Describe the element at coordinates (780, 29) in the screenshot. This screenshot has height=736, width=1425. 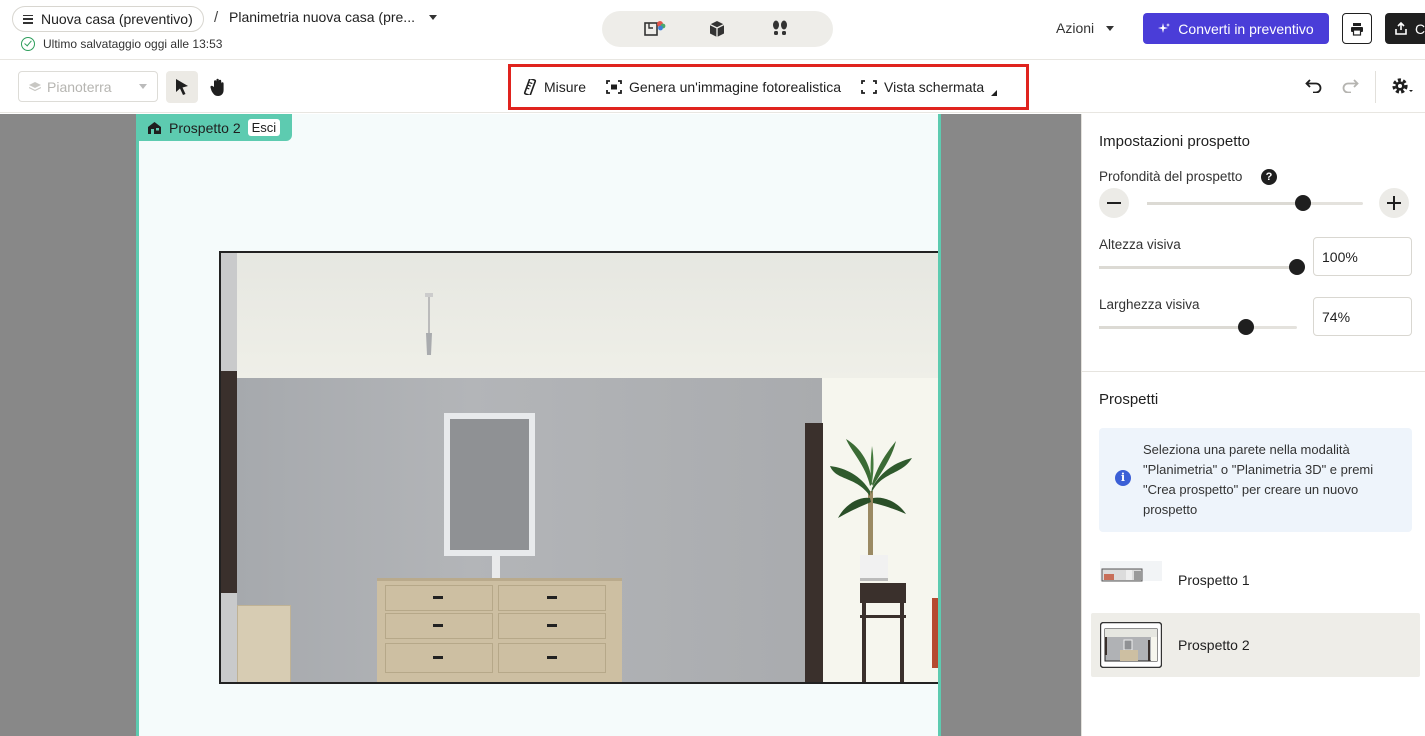
I see `walkthrough-footsteps-icon` at that location.